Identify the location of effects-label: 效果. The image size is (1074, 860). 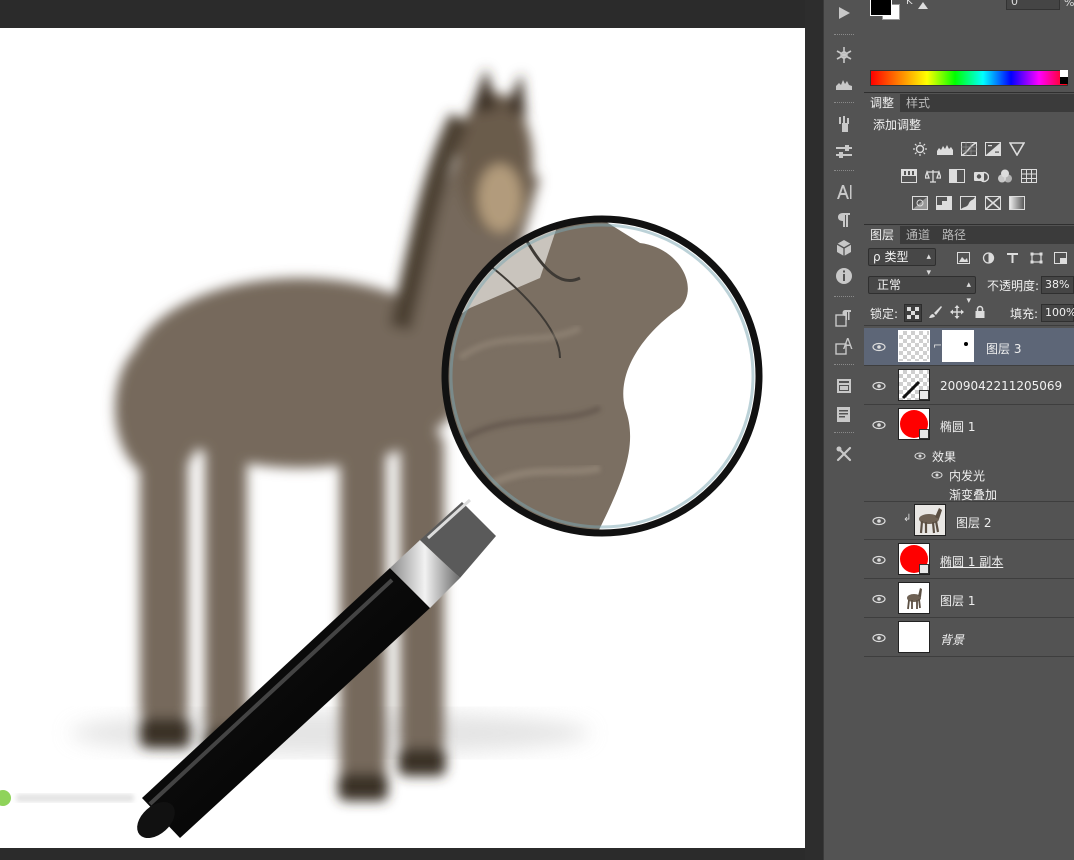
(944, 456).